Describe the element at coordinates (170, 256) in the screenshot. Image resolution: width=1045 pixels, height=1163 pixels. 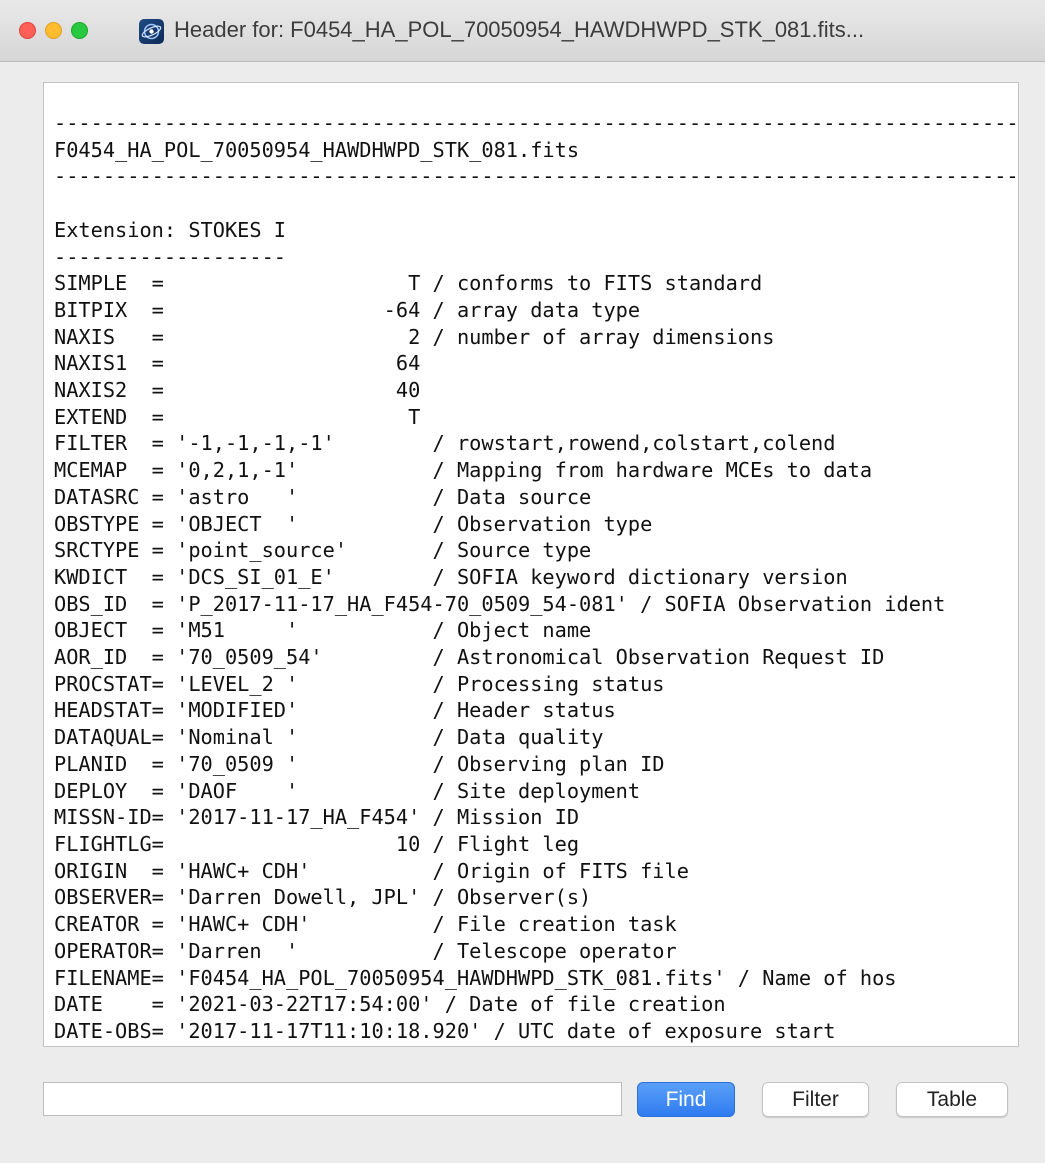
I see `header-line: -------------------` at that location.